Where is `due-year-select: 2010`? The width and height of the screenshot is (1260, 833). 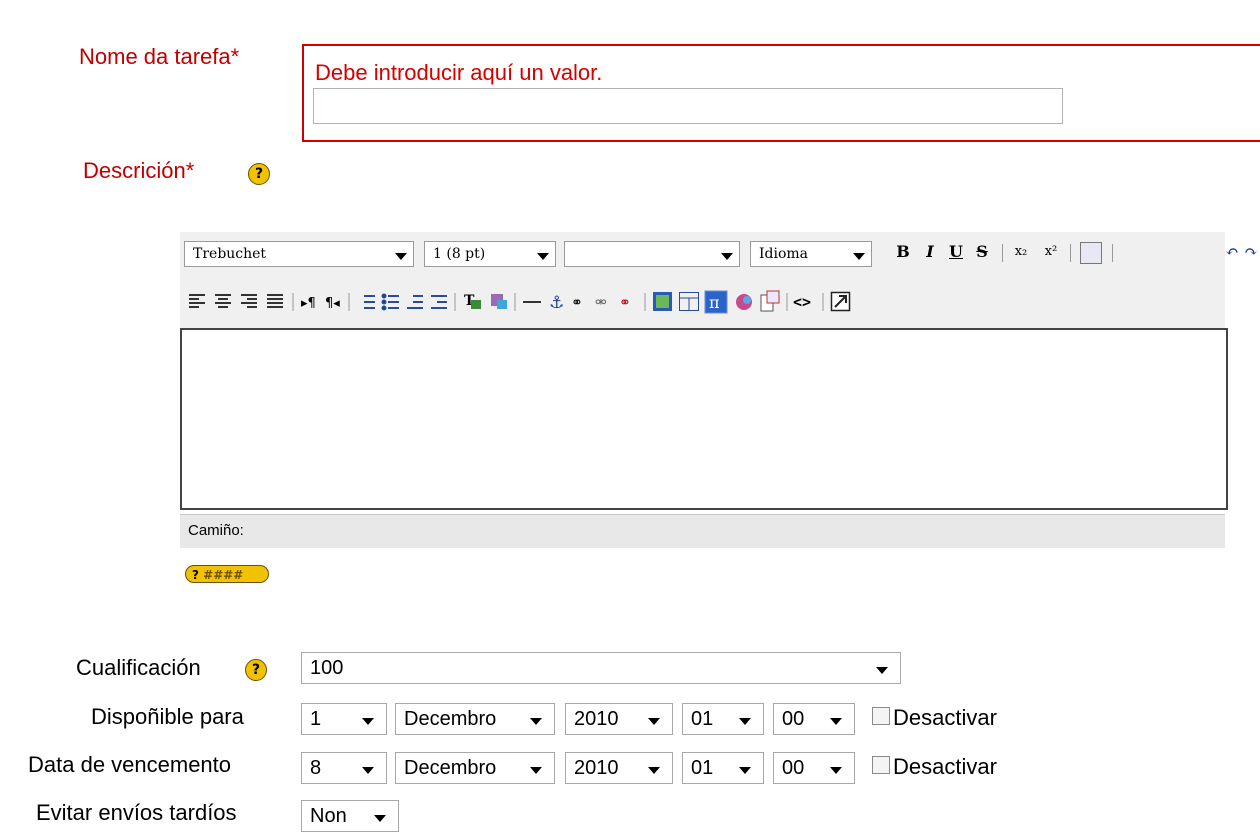 due-year-select: 2010 is located at coordinates (619, 768).